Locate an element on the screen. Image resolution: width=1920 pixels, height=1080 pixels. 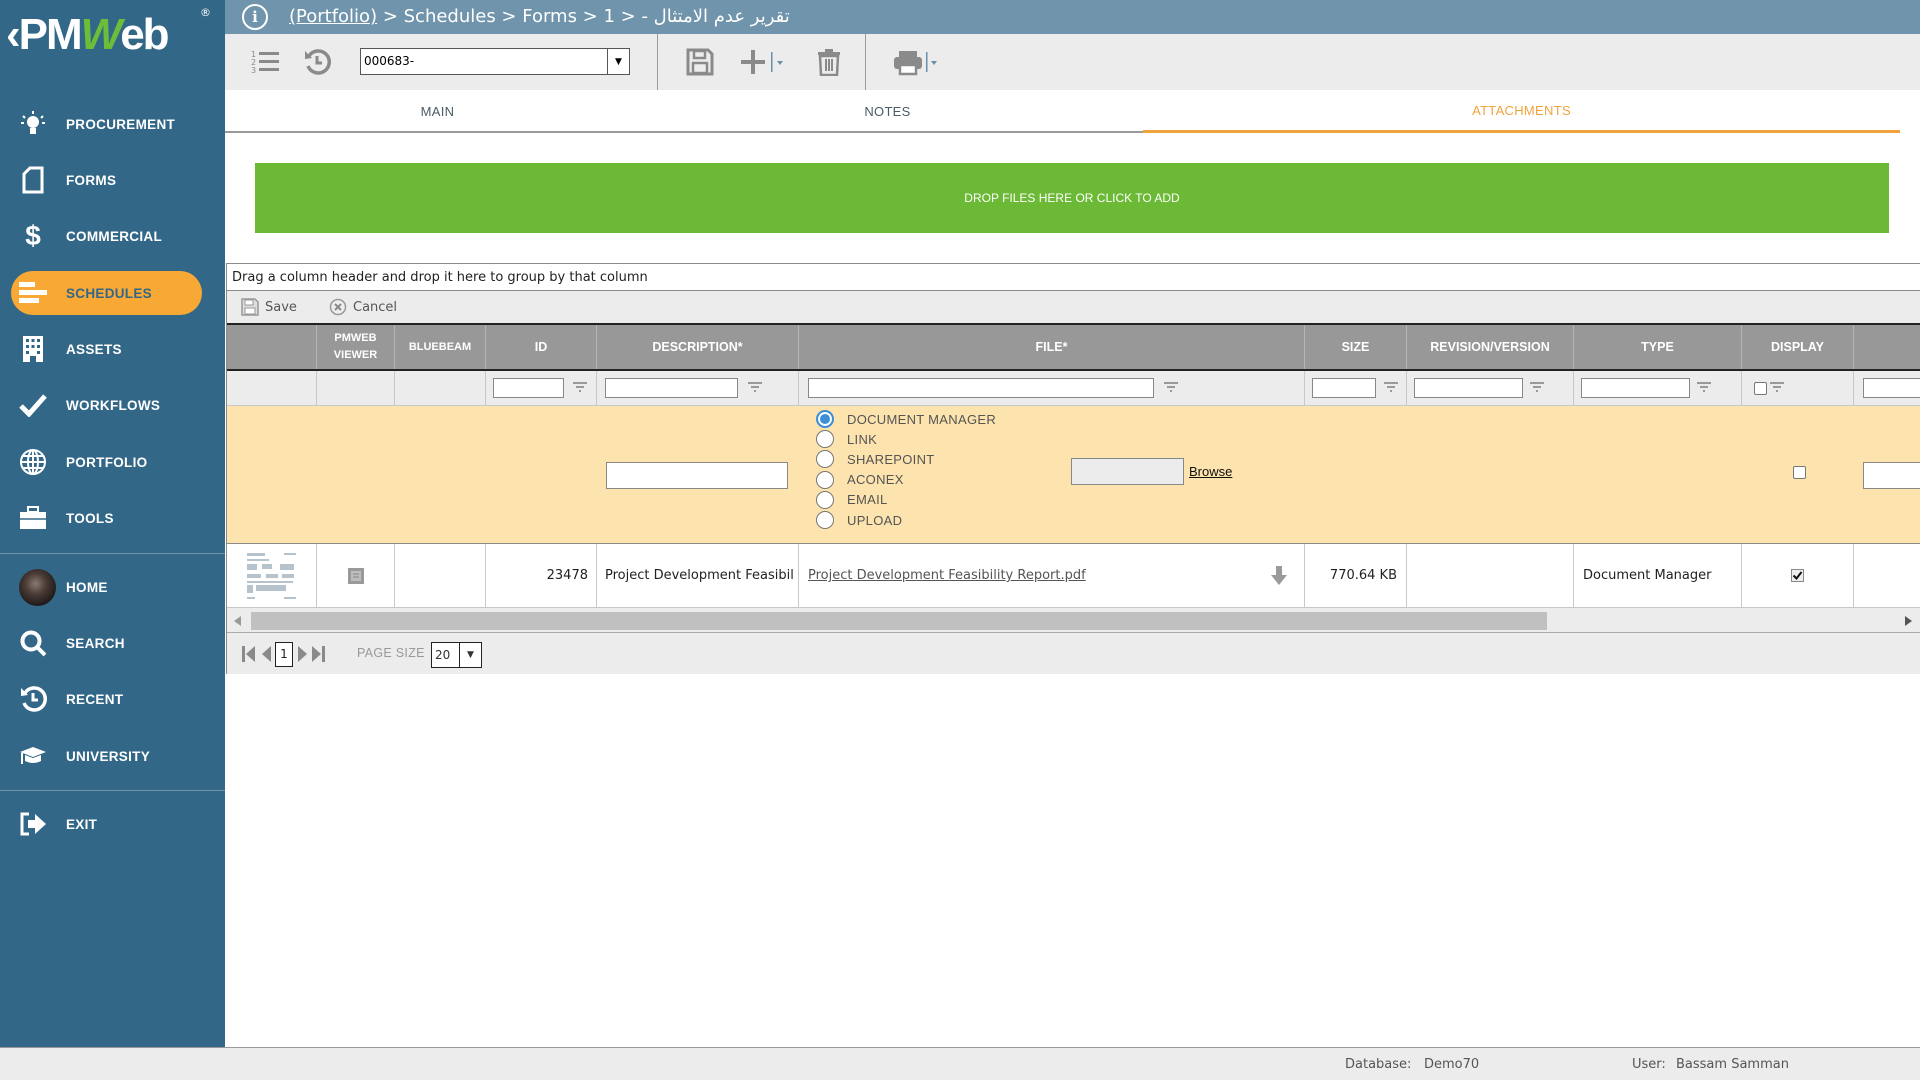
horizontal-scrollbar is located at coordinates (1073, 620).